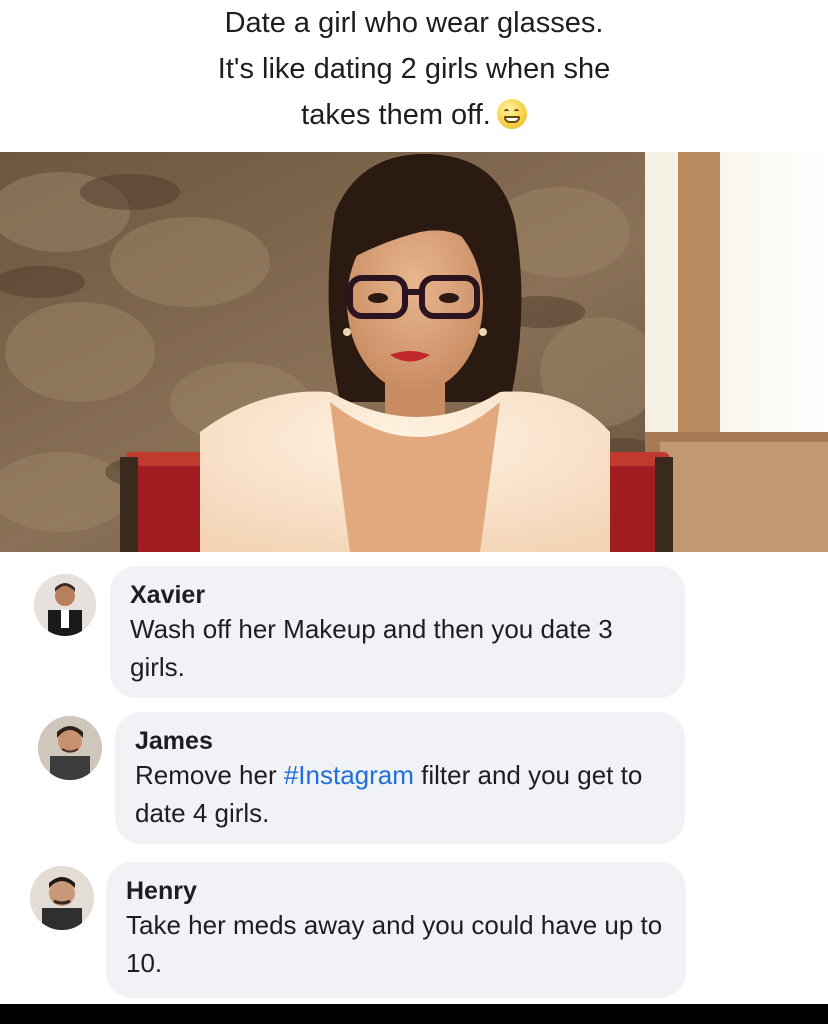 This screenshot has height=1024, width=828. What do you see at coordinates (396, 115) in the screenshot?
I see `caption-line-text: takes them off.` at bounding box center [396, 115].